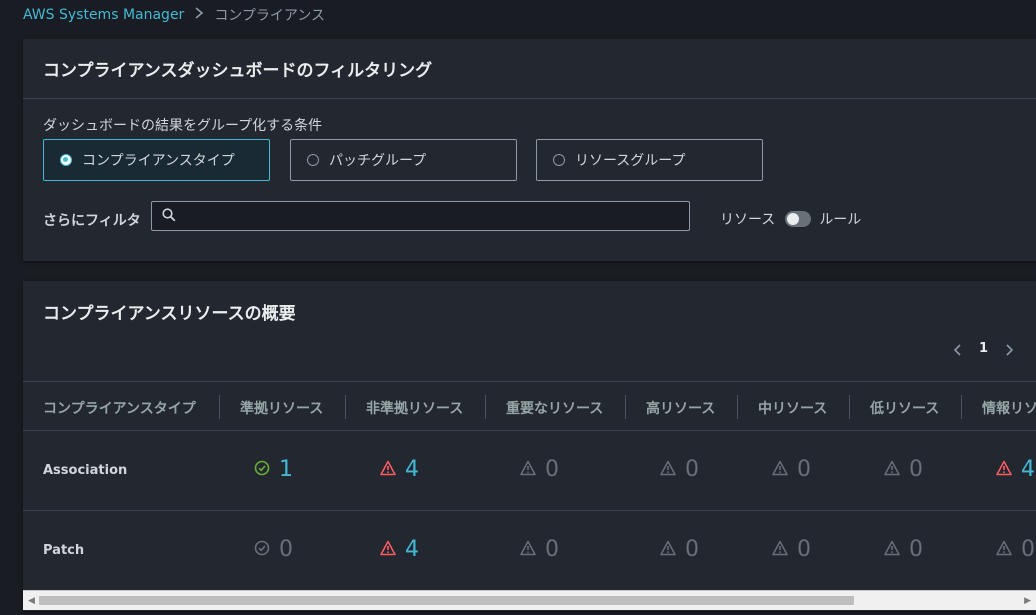 The height and width of the screenshot is (615, 1036). I want to click on column-header-info: 情報リソース, so click(1009, 408).